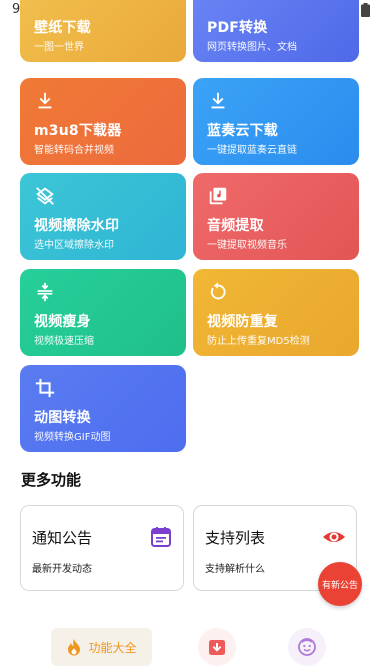  I want to click on eye-icon, so click(334, 537).